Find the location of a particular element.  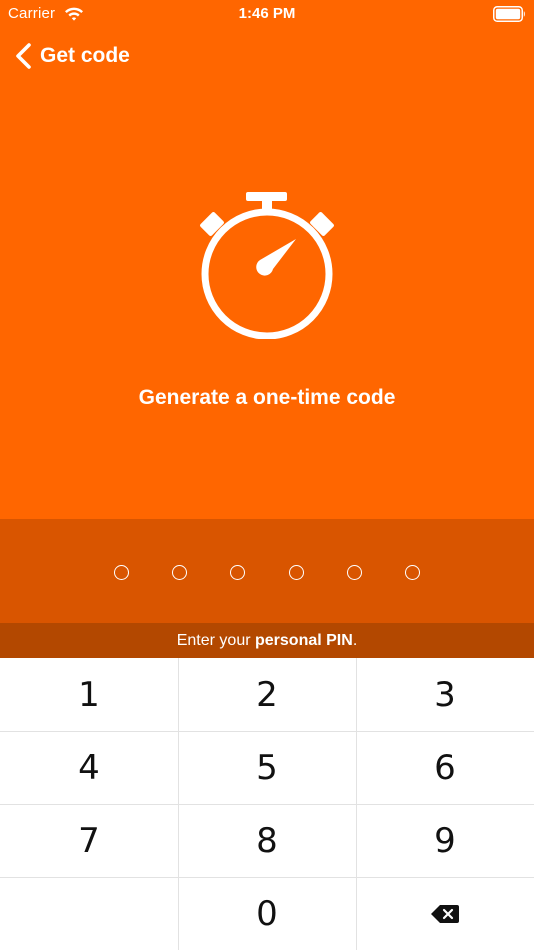

pin-hint-suffix: . is located at coordinates (355, 640).